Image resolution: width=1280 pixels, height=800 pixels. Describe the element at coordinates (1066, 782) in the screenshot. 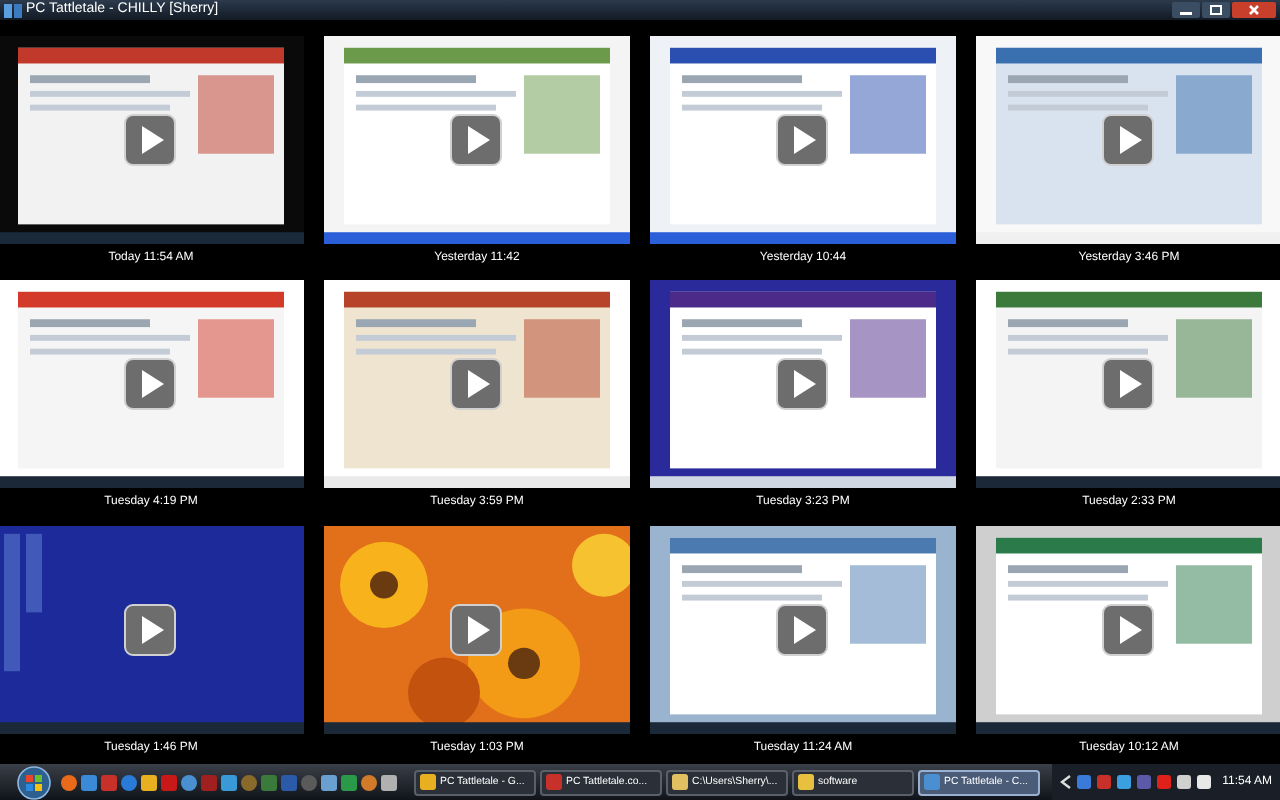

I see `expand-tray-icon` at that location.